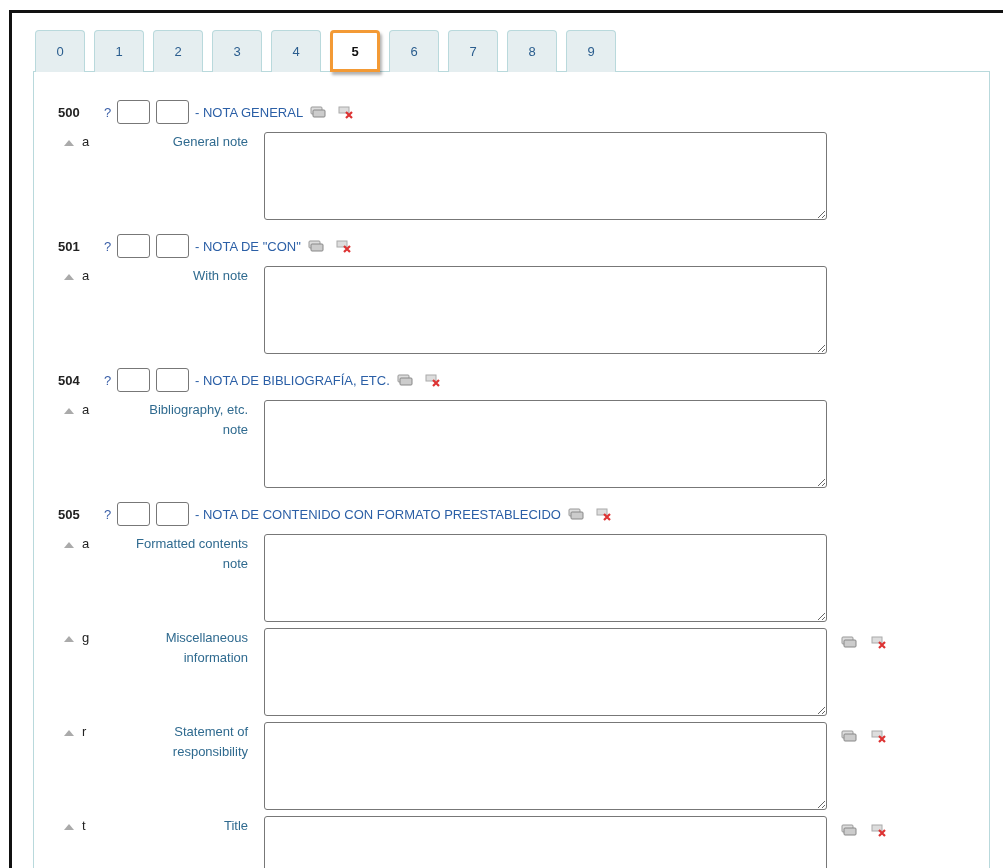 The image size is (1003, 868). Describe the element at coordinates (473, 51) in the screenshot. I see `tab: 7` at that location.